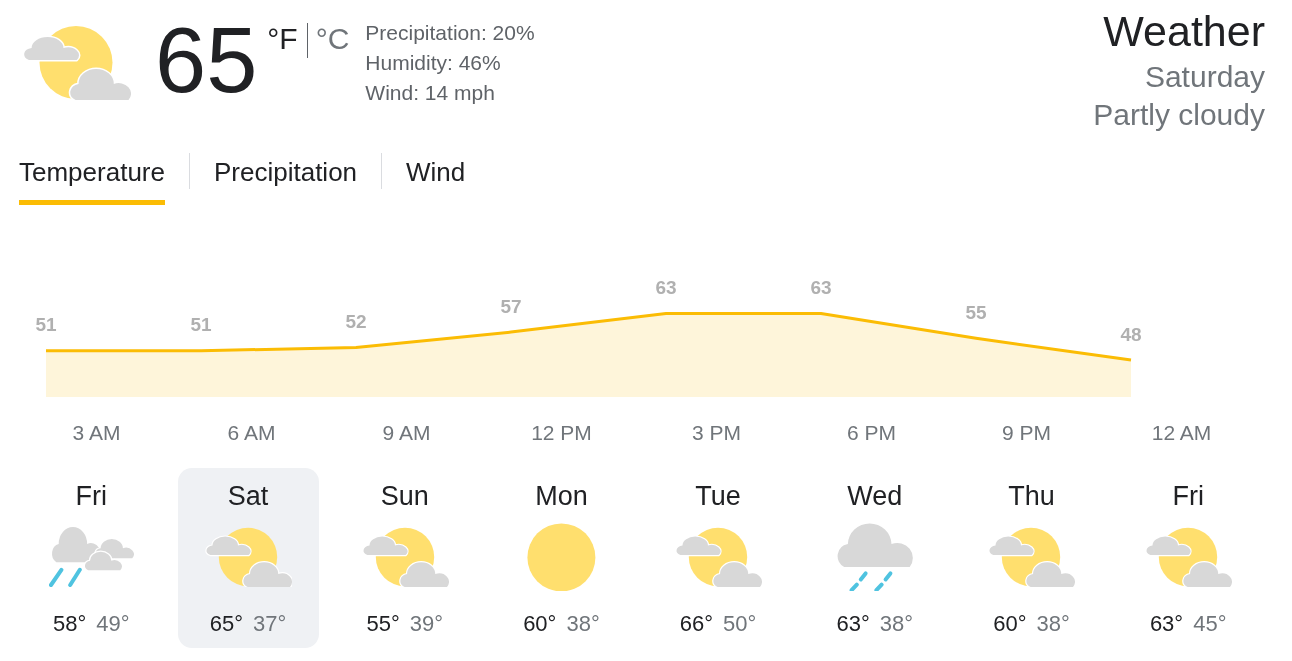 The width and height of the screenshot is (1292, 661). What do you see at coordinates (436, 180) in the screenshot?
I see `tab: Wind` at bounding box center [436, 180].